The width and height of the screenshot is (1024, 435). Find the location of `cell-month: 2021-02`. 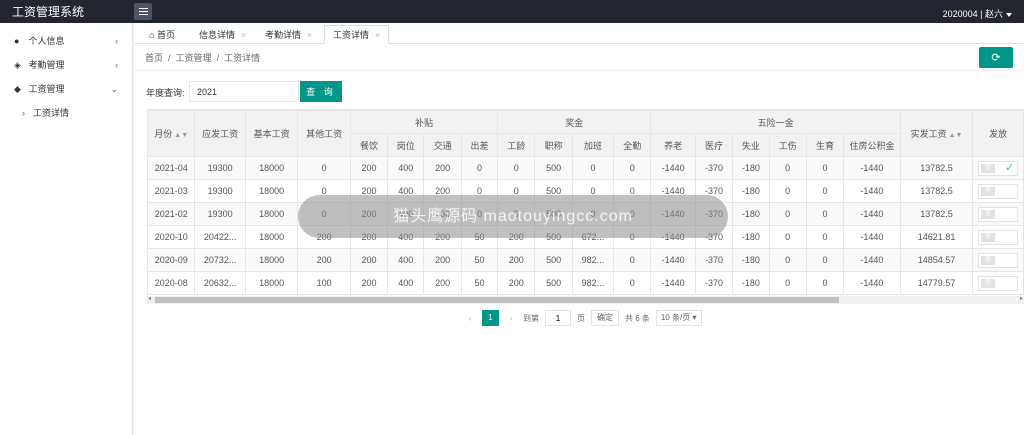

cell-month: 2021-02 is located at coordinates (171, 214).